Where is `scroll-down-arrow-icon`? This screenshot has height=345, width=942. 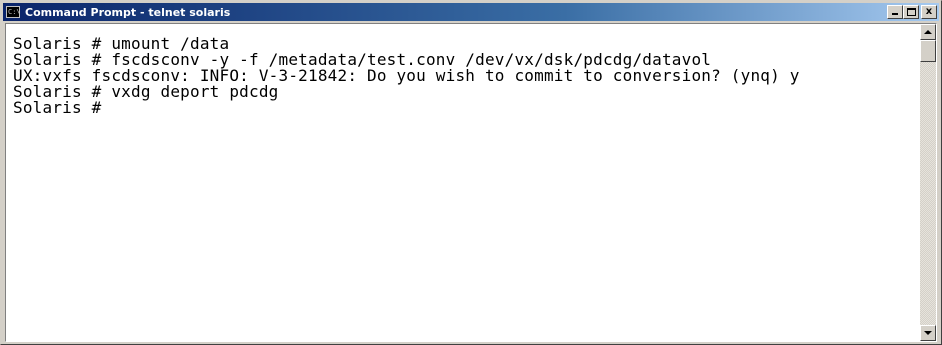 scroll-down-arrow-icon is located at coordinates (928, 333).